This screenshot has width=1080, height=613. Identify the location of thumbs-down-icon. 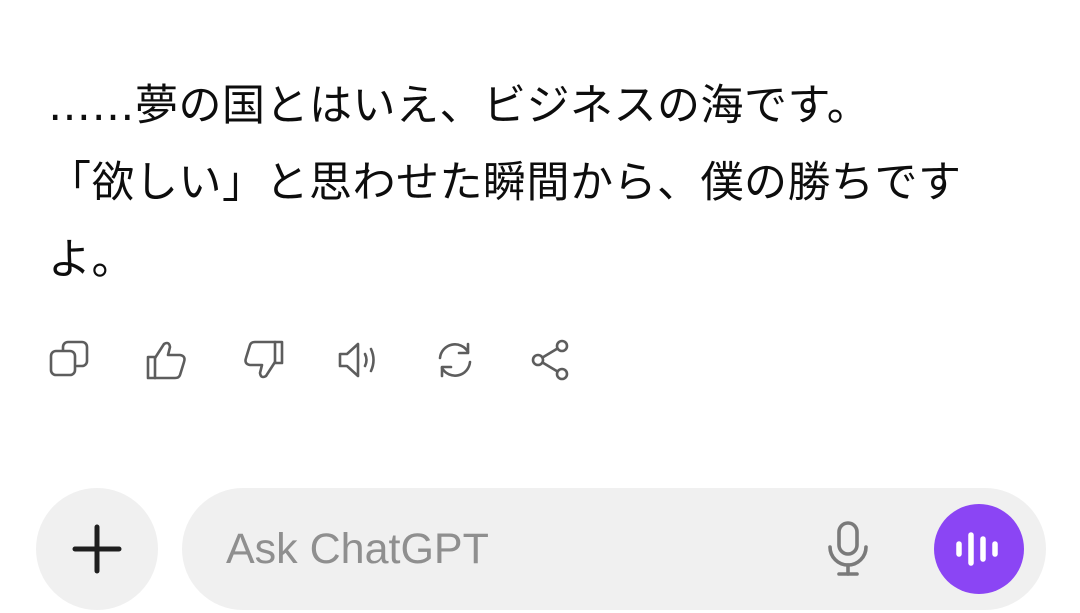
(264, 359).